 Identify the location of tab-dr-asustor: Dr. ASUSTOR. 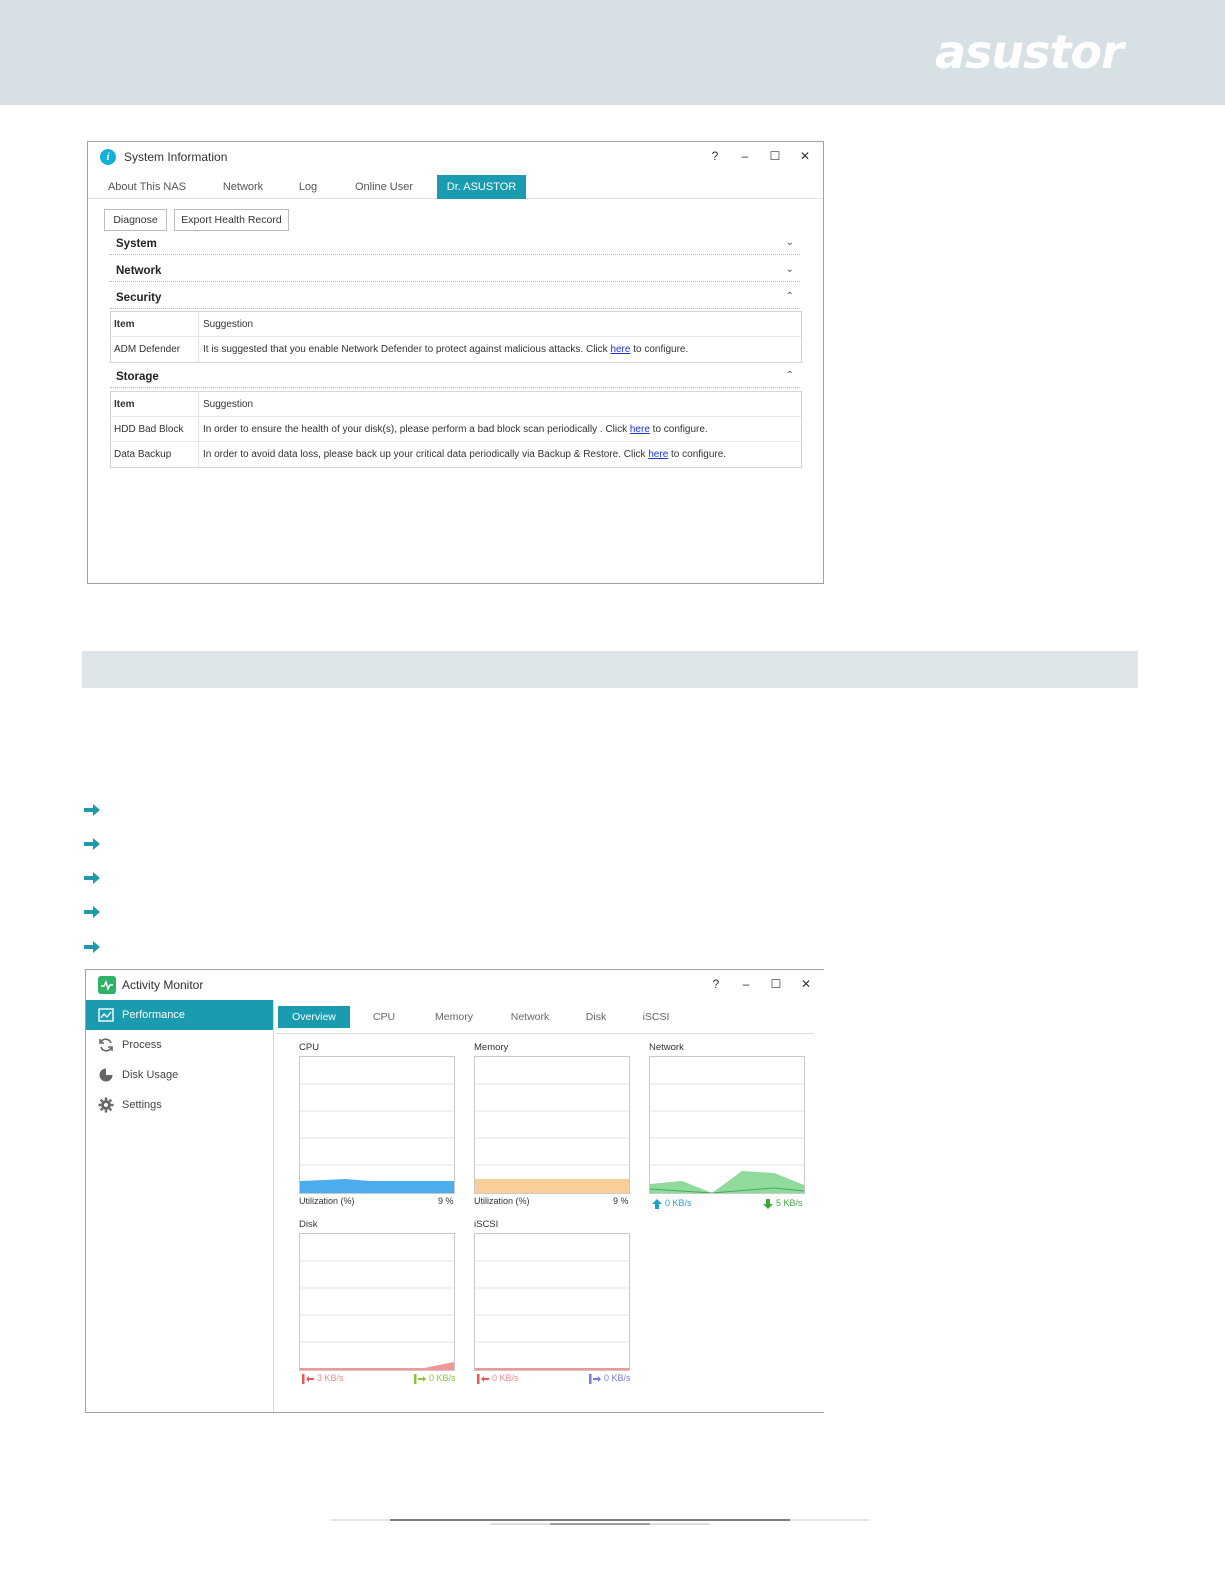
(481, 187).